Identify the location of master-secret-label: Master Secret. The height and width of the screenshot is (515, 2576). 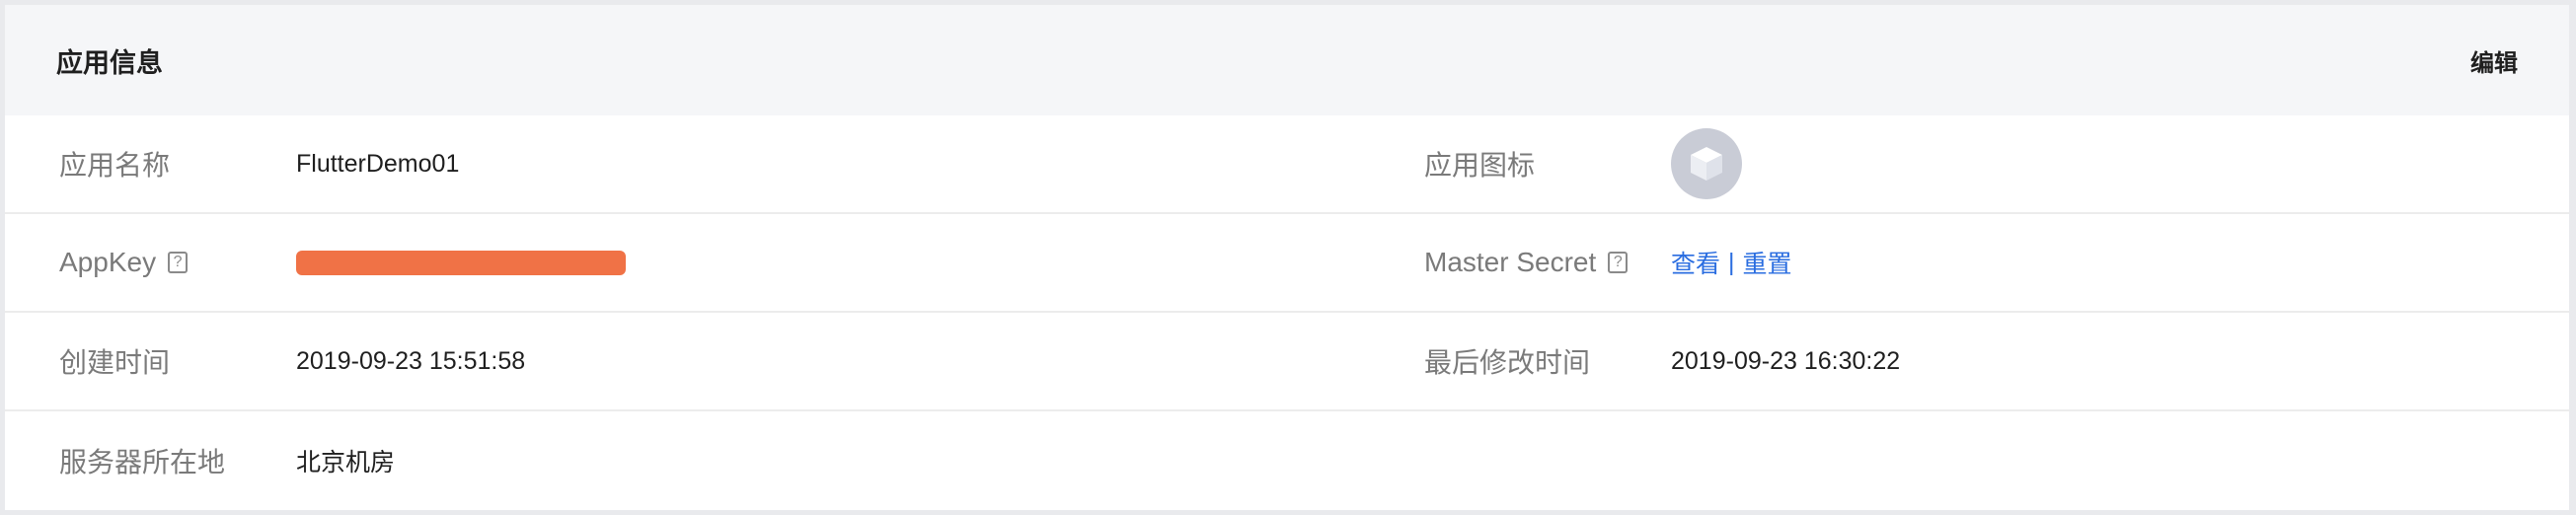
(1511, 262).